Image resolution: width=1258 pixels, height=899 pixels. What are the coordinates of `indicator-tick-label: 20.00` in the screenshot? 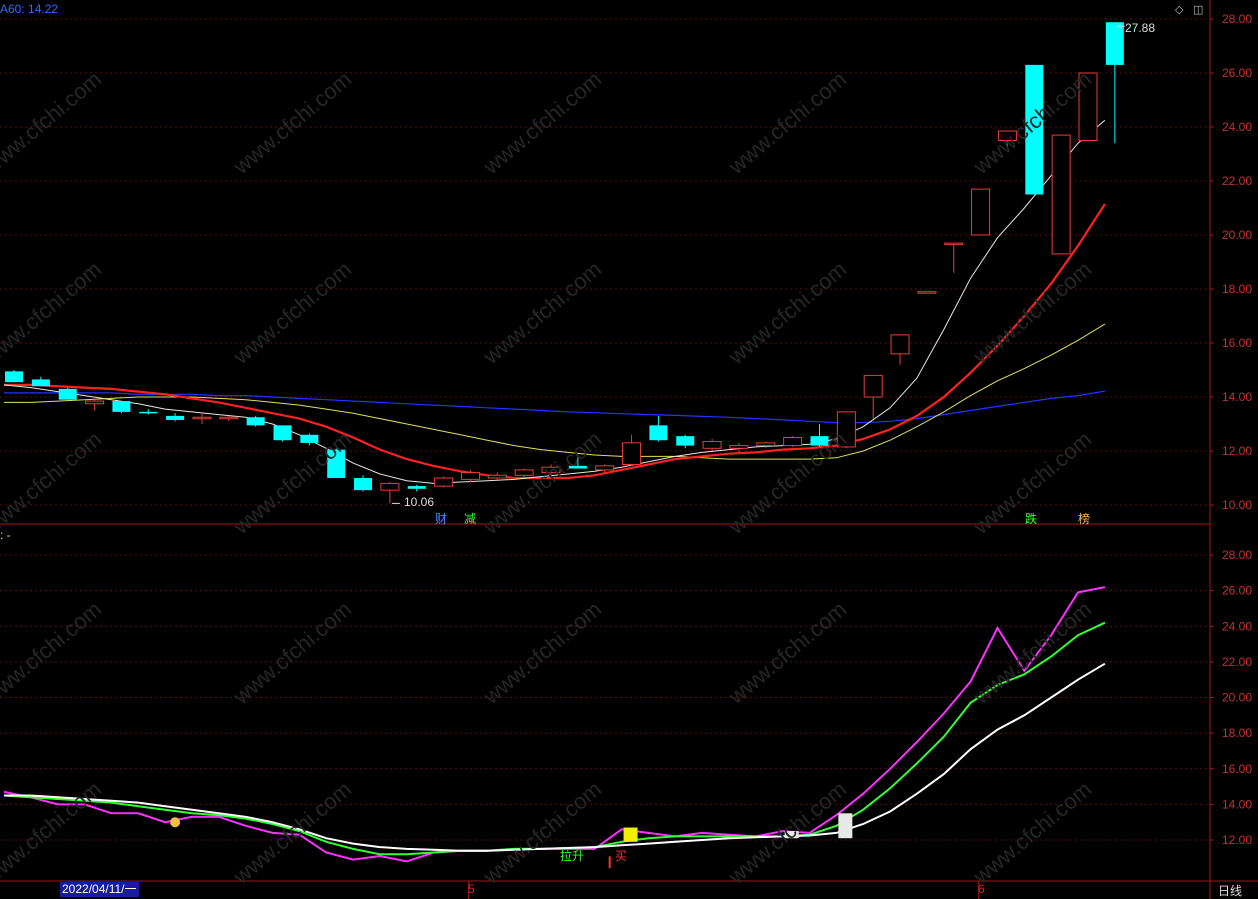 It's located at (1237, 698).